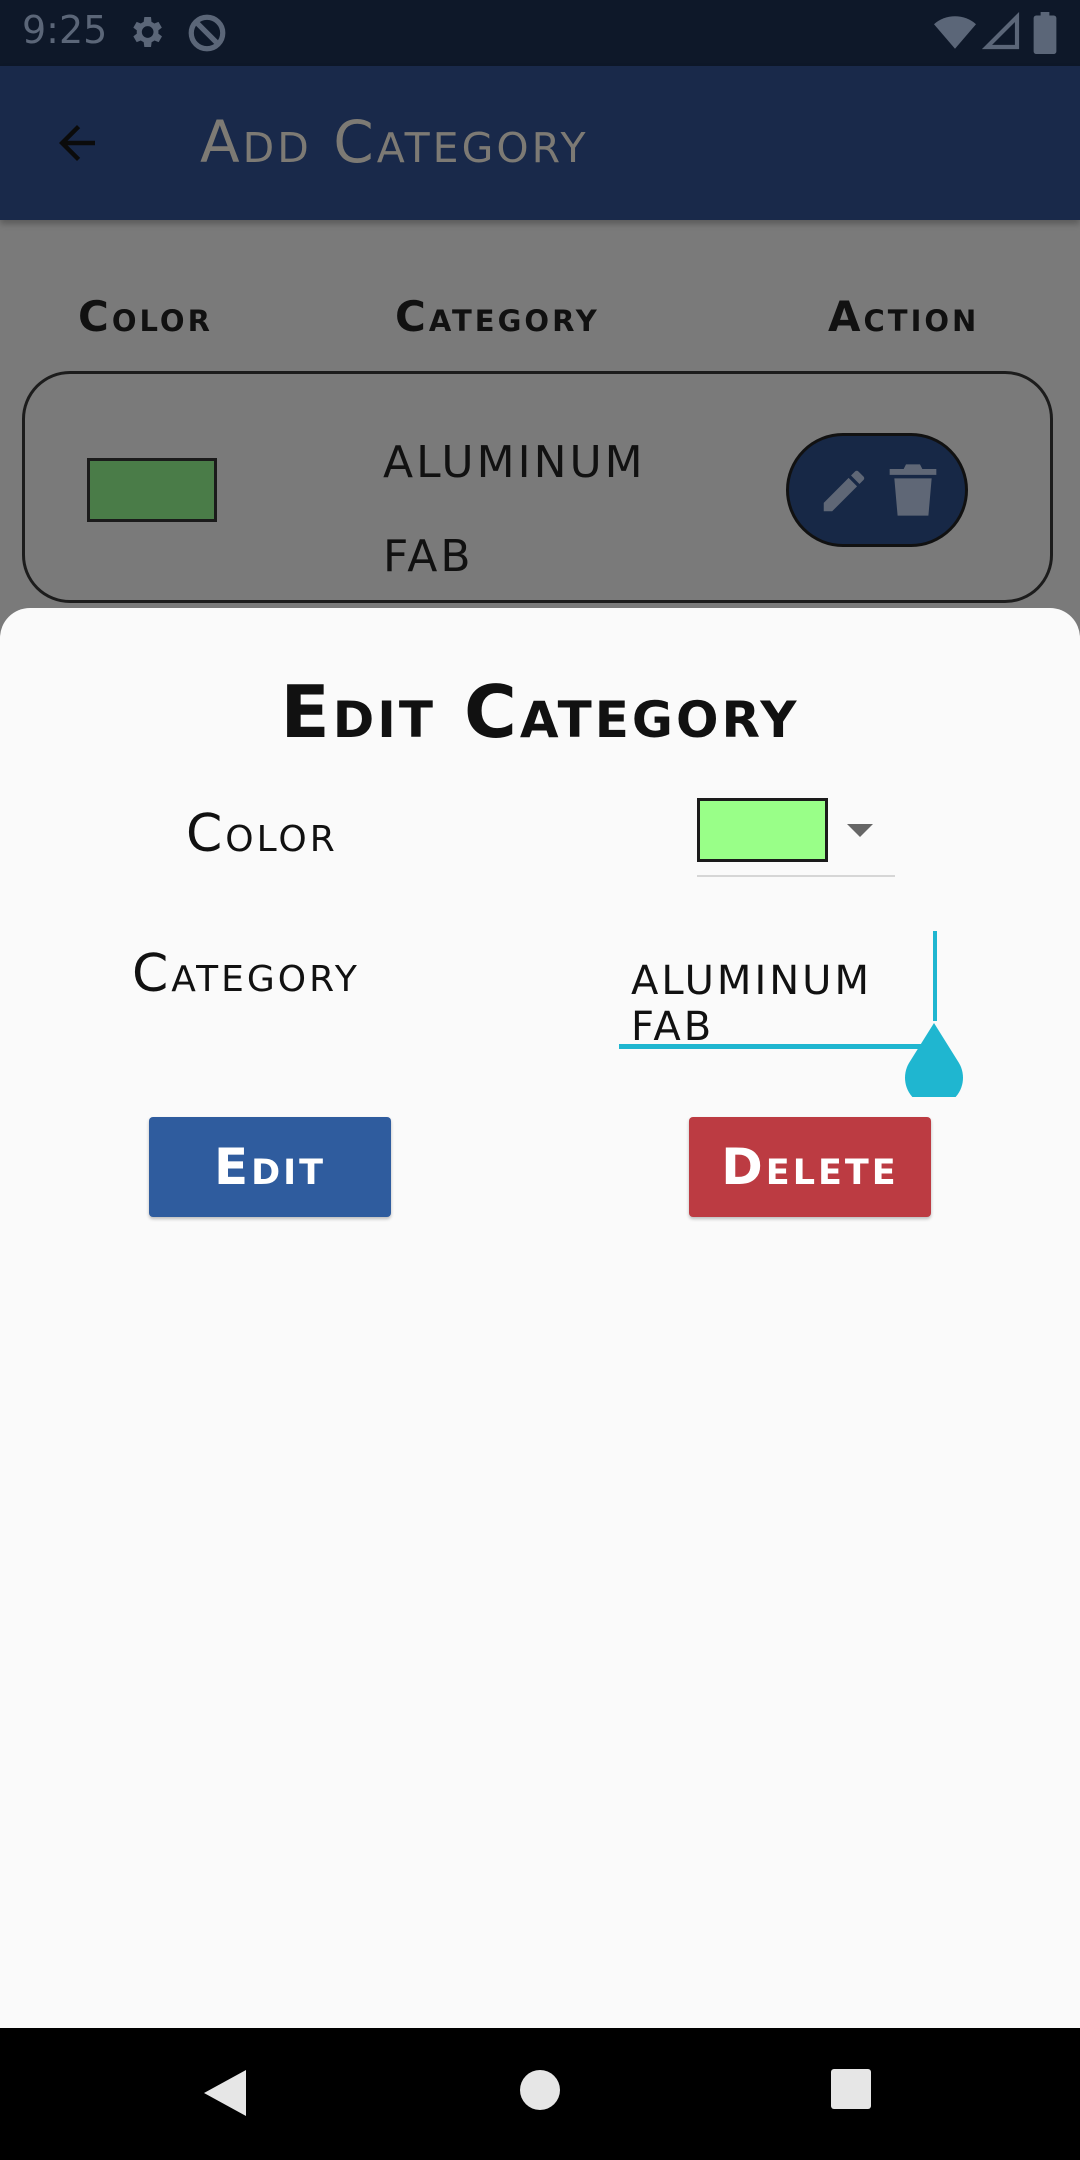  I want to click on text-cursor, so click(935, 976).